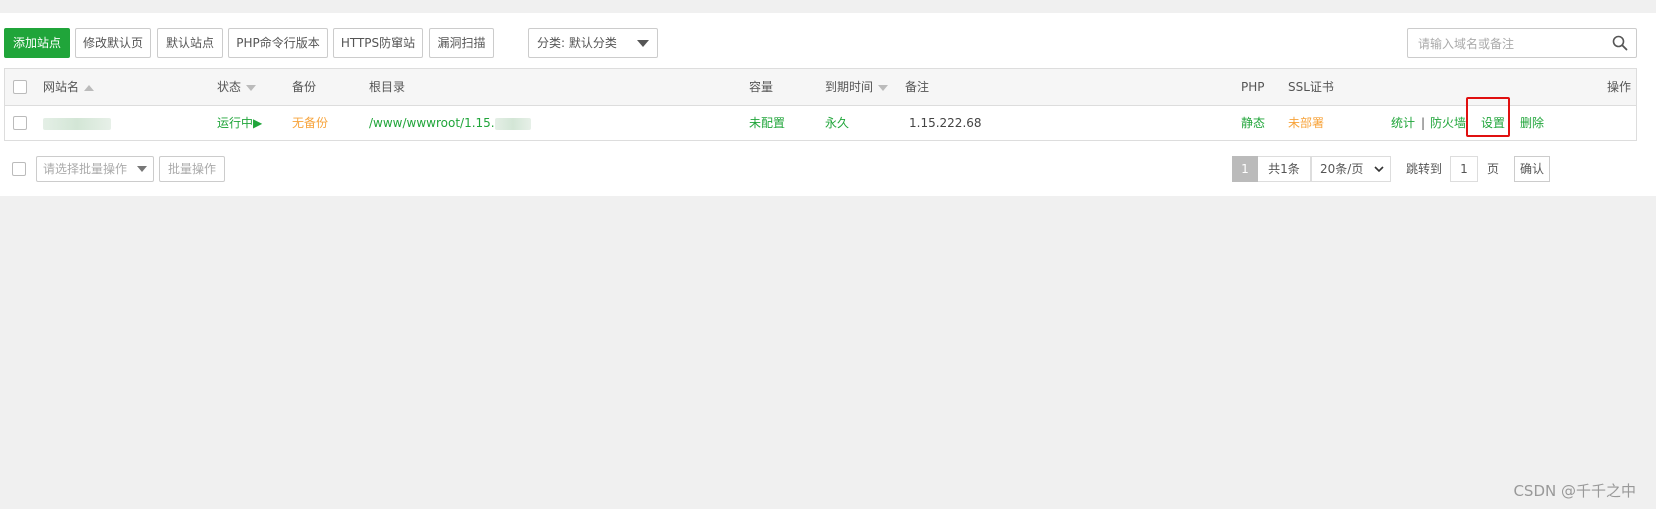 The width and height of the screenshot is (1656, 509). Describe the element at coordinates (19, 169) in the screenshot. I see `footer-select-all-checkbox` at that location.